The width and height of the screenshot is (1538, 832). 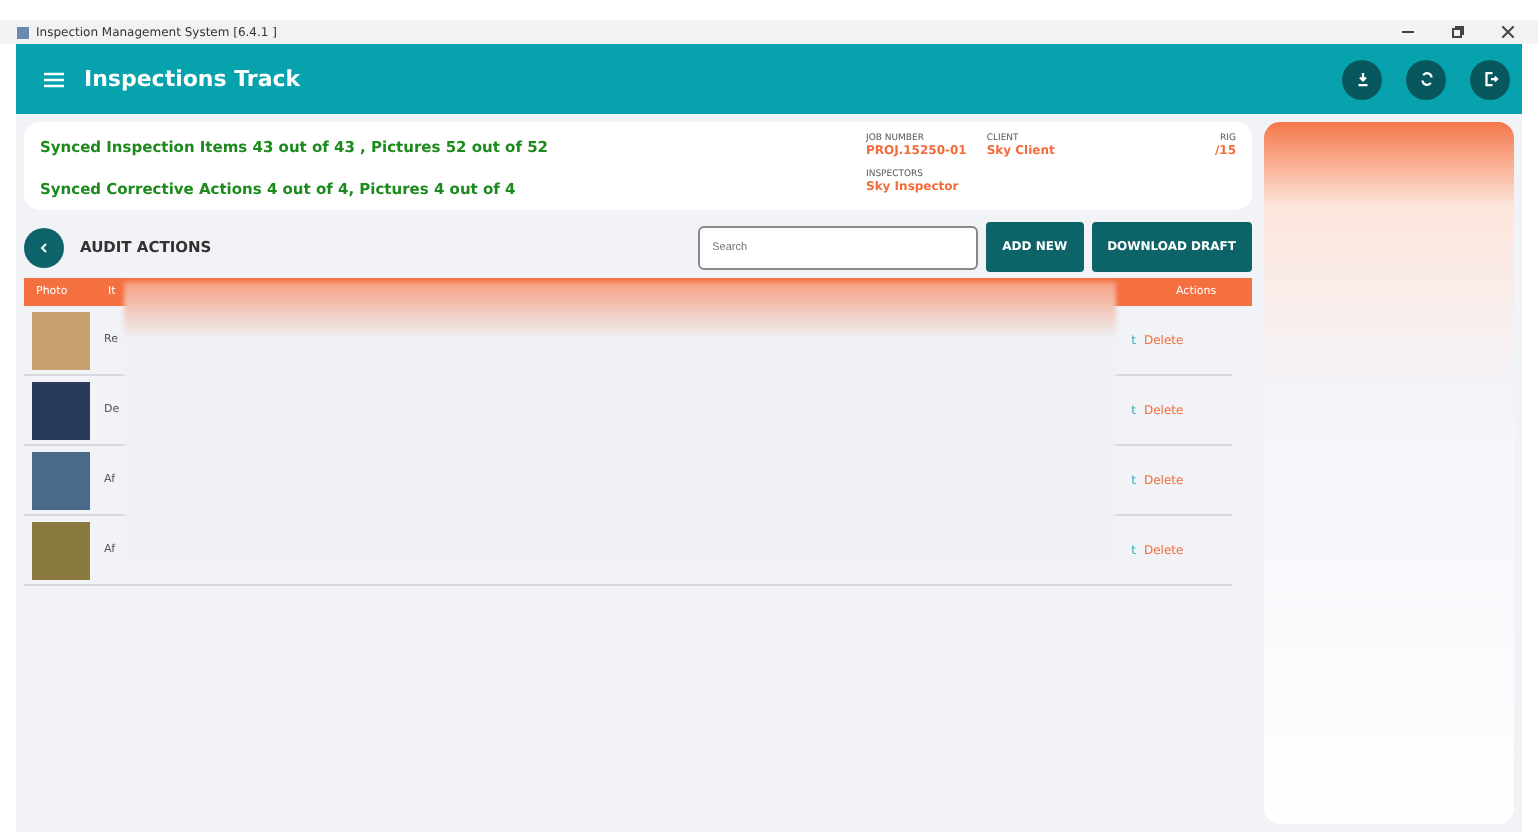 I want to click on chevron-left-icon, so click(x=44, y=247).